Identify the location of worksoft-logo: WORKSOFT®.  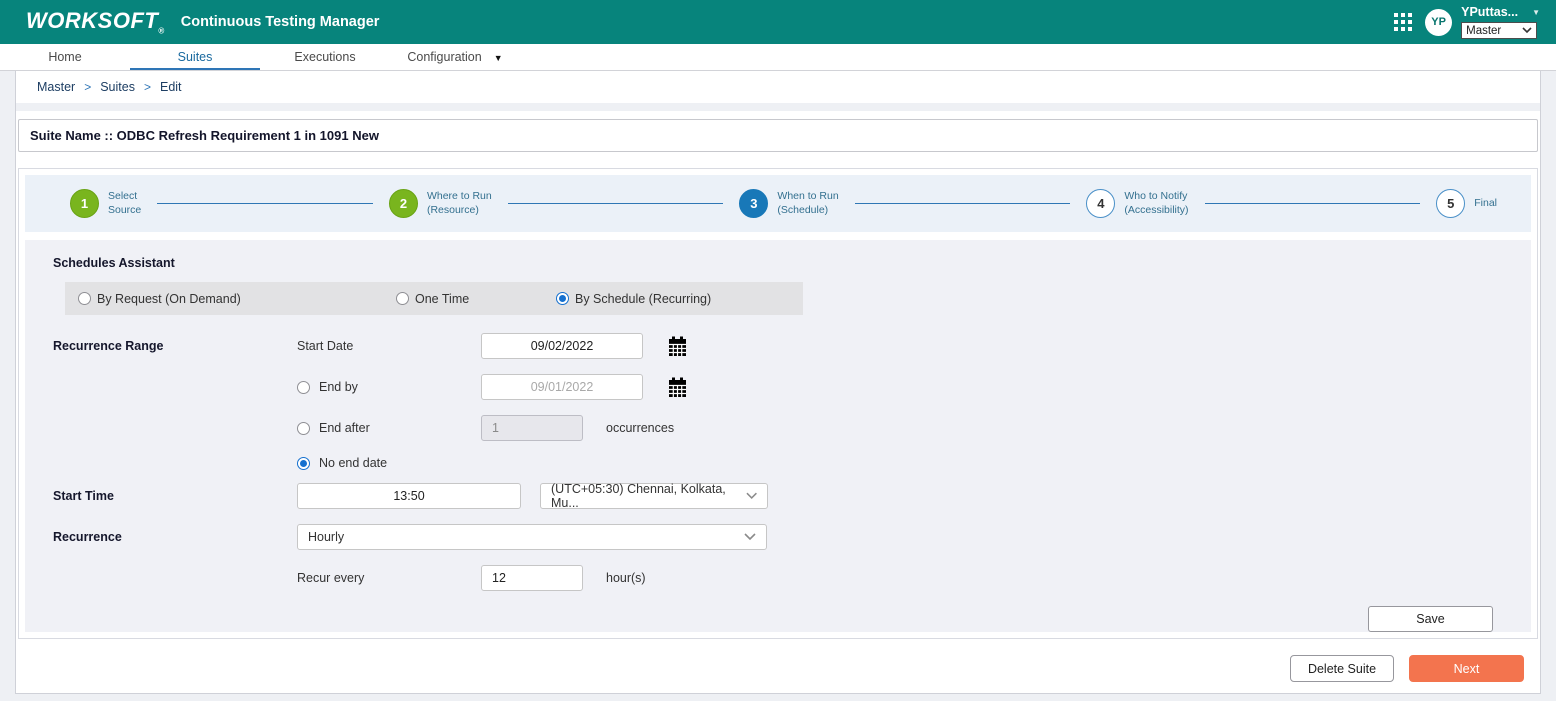
(95, 22).